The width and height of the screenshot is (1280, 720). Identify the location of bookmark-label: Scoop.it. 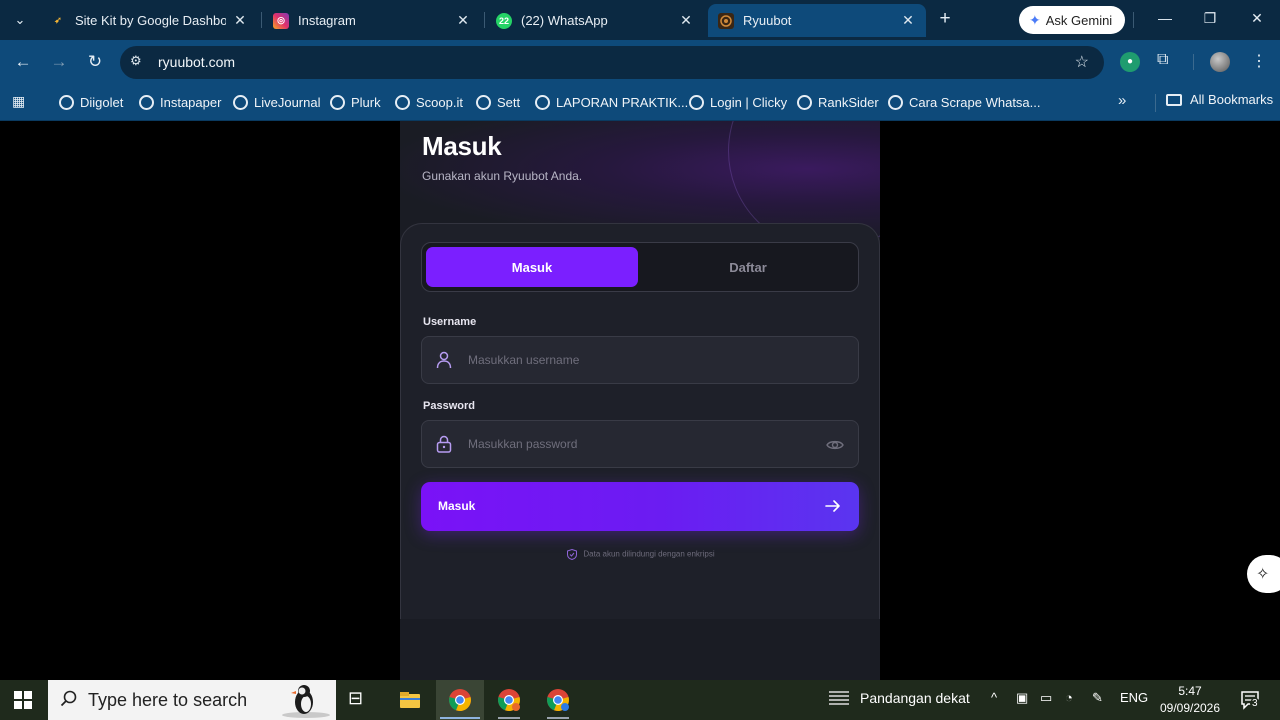
(439, 102).